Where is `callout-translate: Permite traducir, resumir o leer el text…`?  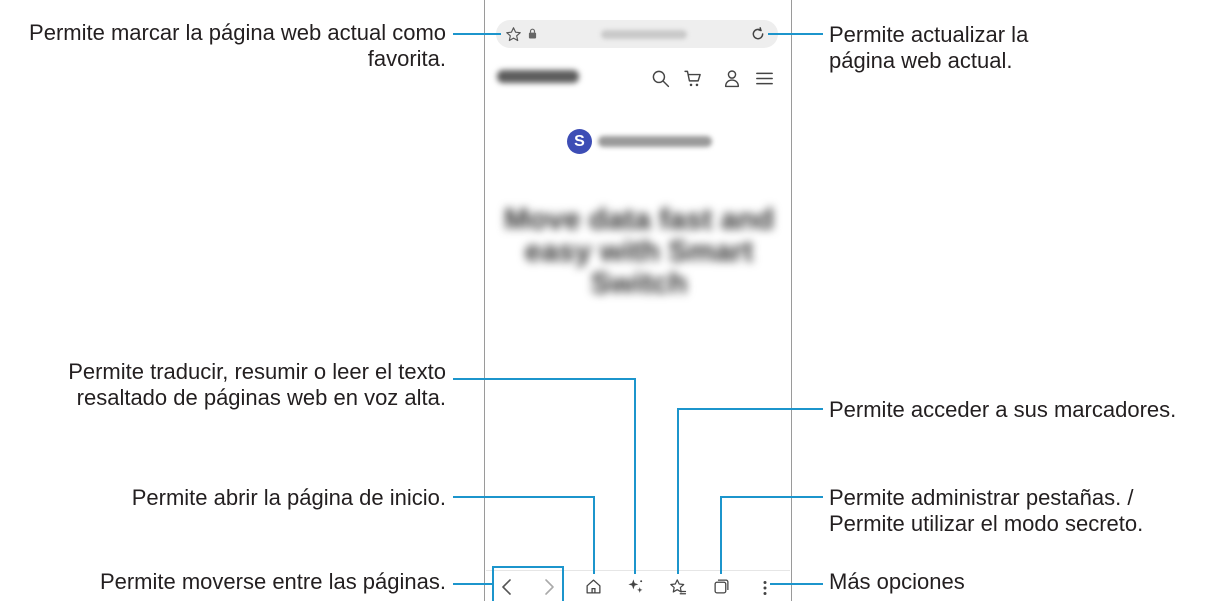
callout-translate: Permite traducir, resumir o leer el text… is located at coordinates (257, 384).